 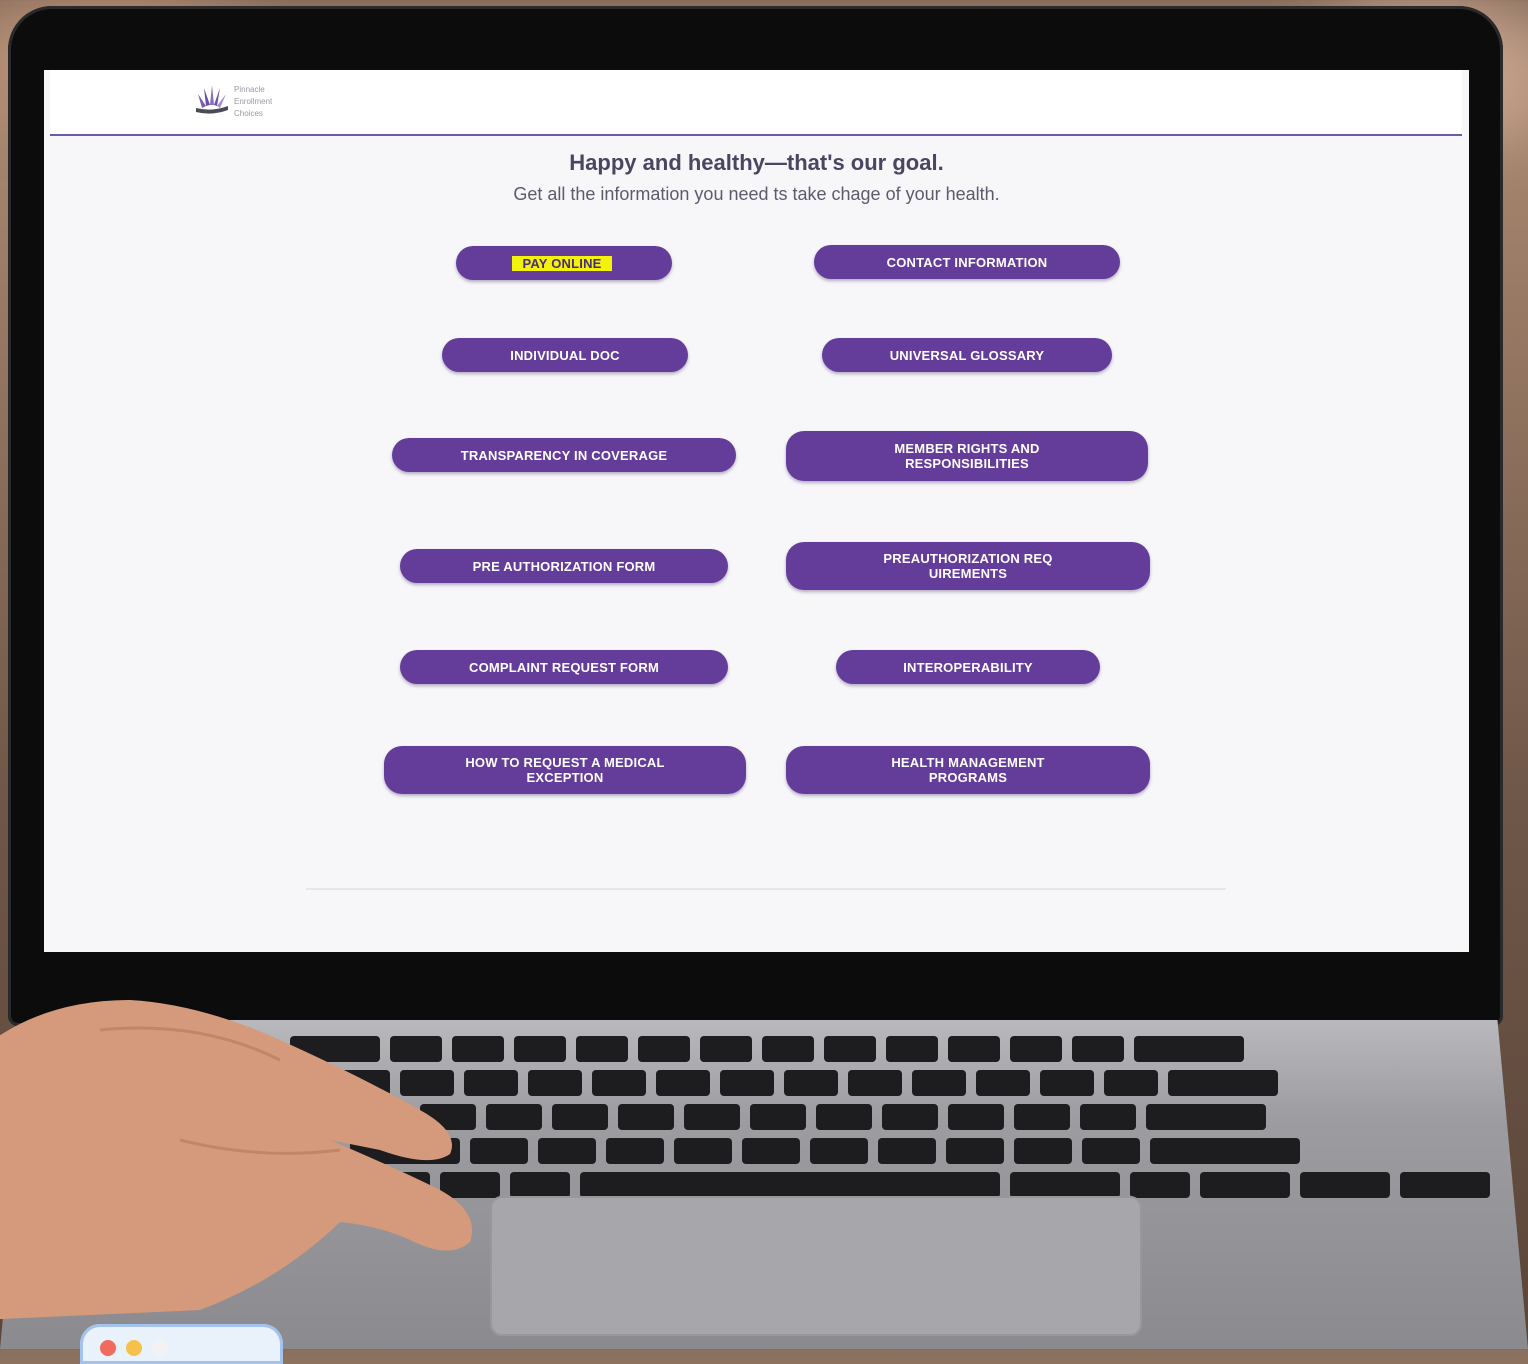 I want to click on pay-online-label: PAY ONLINE, so click(x=562, y=263).